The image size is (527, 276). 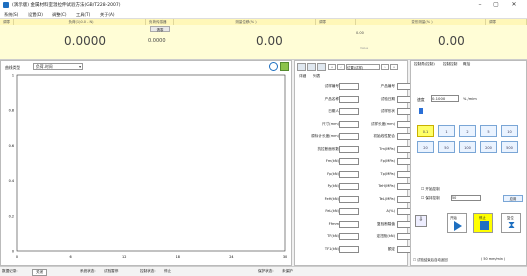 I want to click on app-icon, so click(x=6, y=5).